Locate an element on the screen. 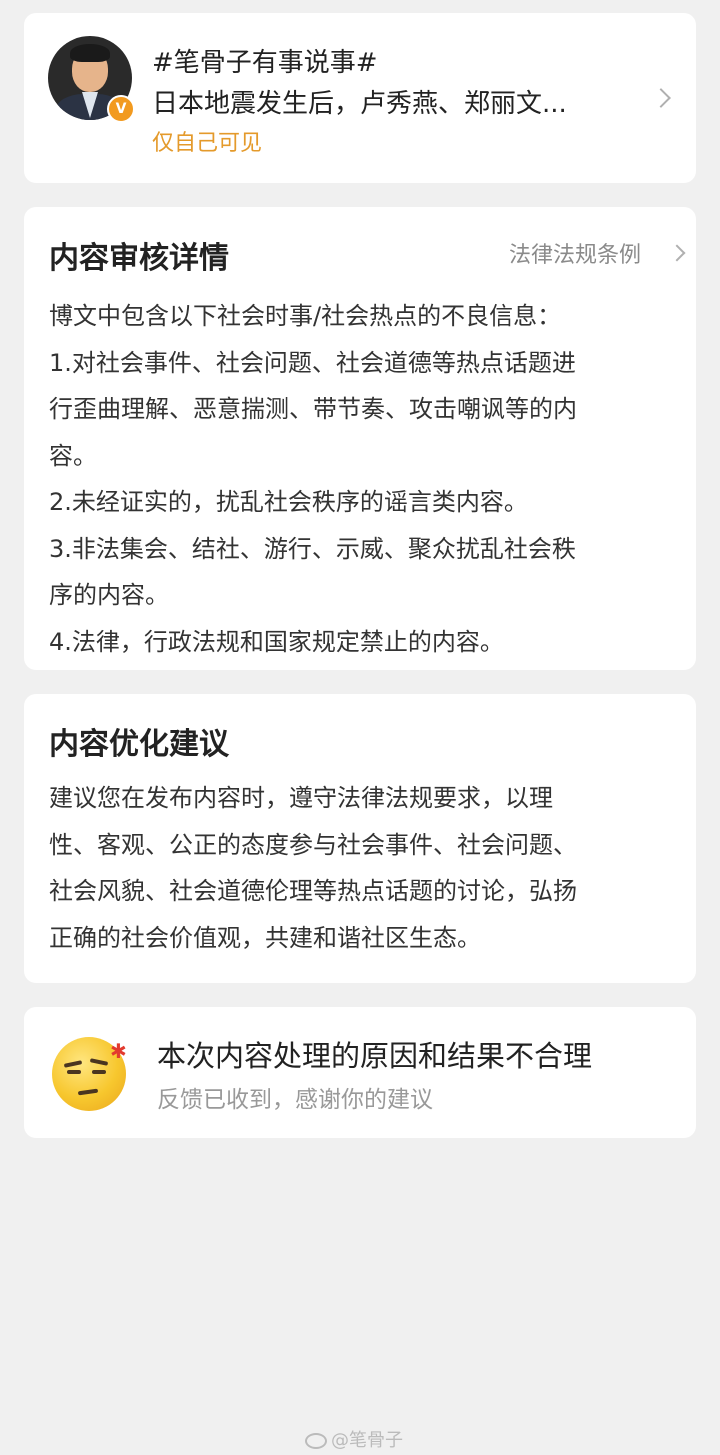 The image size is (720, 1455). watermark-text: @笔骨子 is located at coordinates (367, 1440).